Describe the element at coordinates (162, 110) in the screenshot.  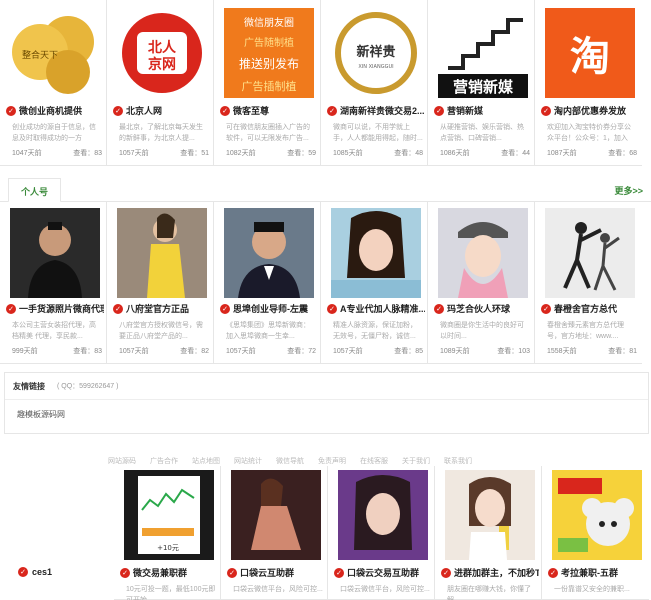
I see `card-title: ✓ 北京人网` at that location.